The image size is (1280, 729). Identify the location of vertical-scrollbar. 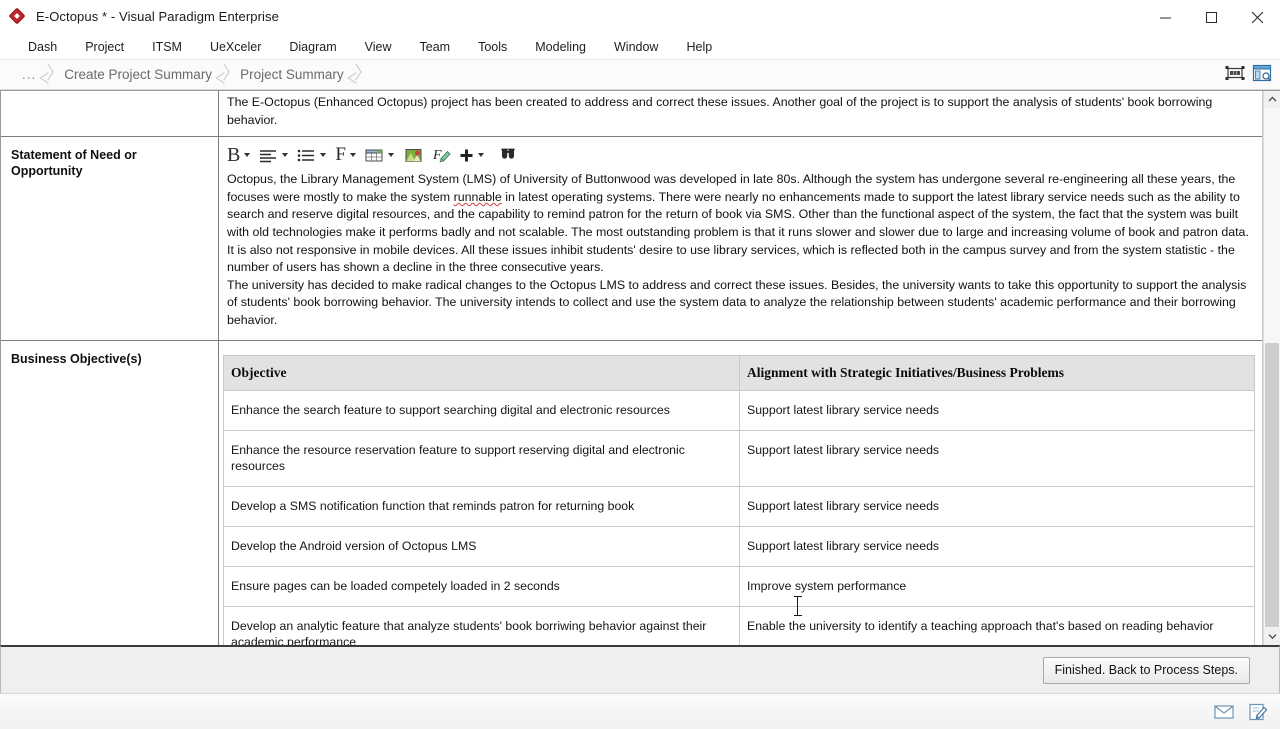
(1271, 368).